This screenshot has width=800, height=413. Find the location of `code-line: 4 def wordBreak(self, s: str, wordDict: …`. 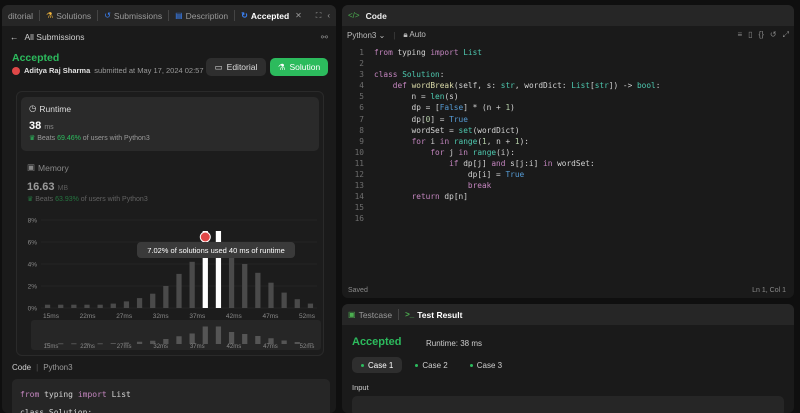

code-line: 4 def wordBreak(self, s: str, wordDict: … is located at coordinates (568, 85).